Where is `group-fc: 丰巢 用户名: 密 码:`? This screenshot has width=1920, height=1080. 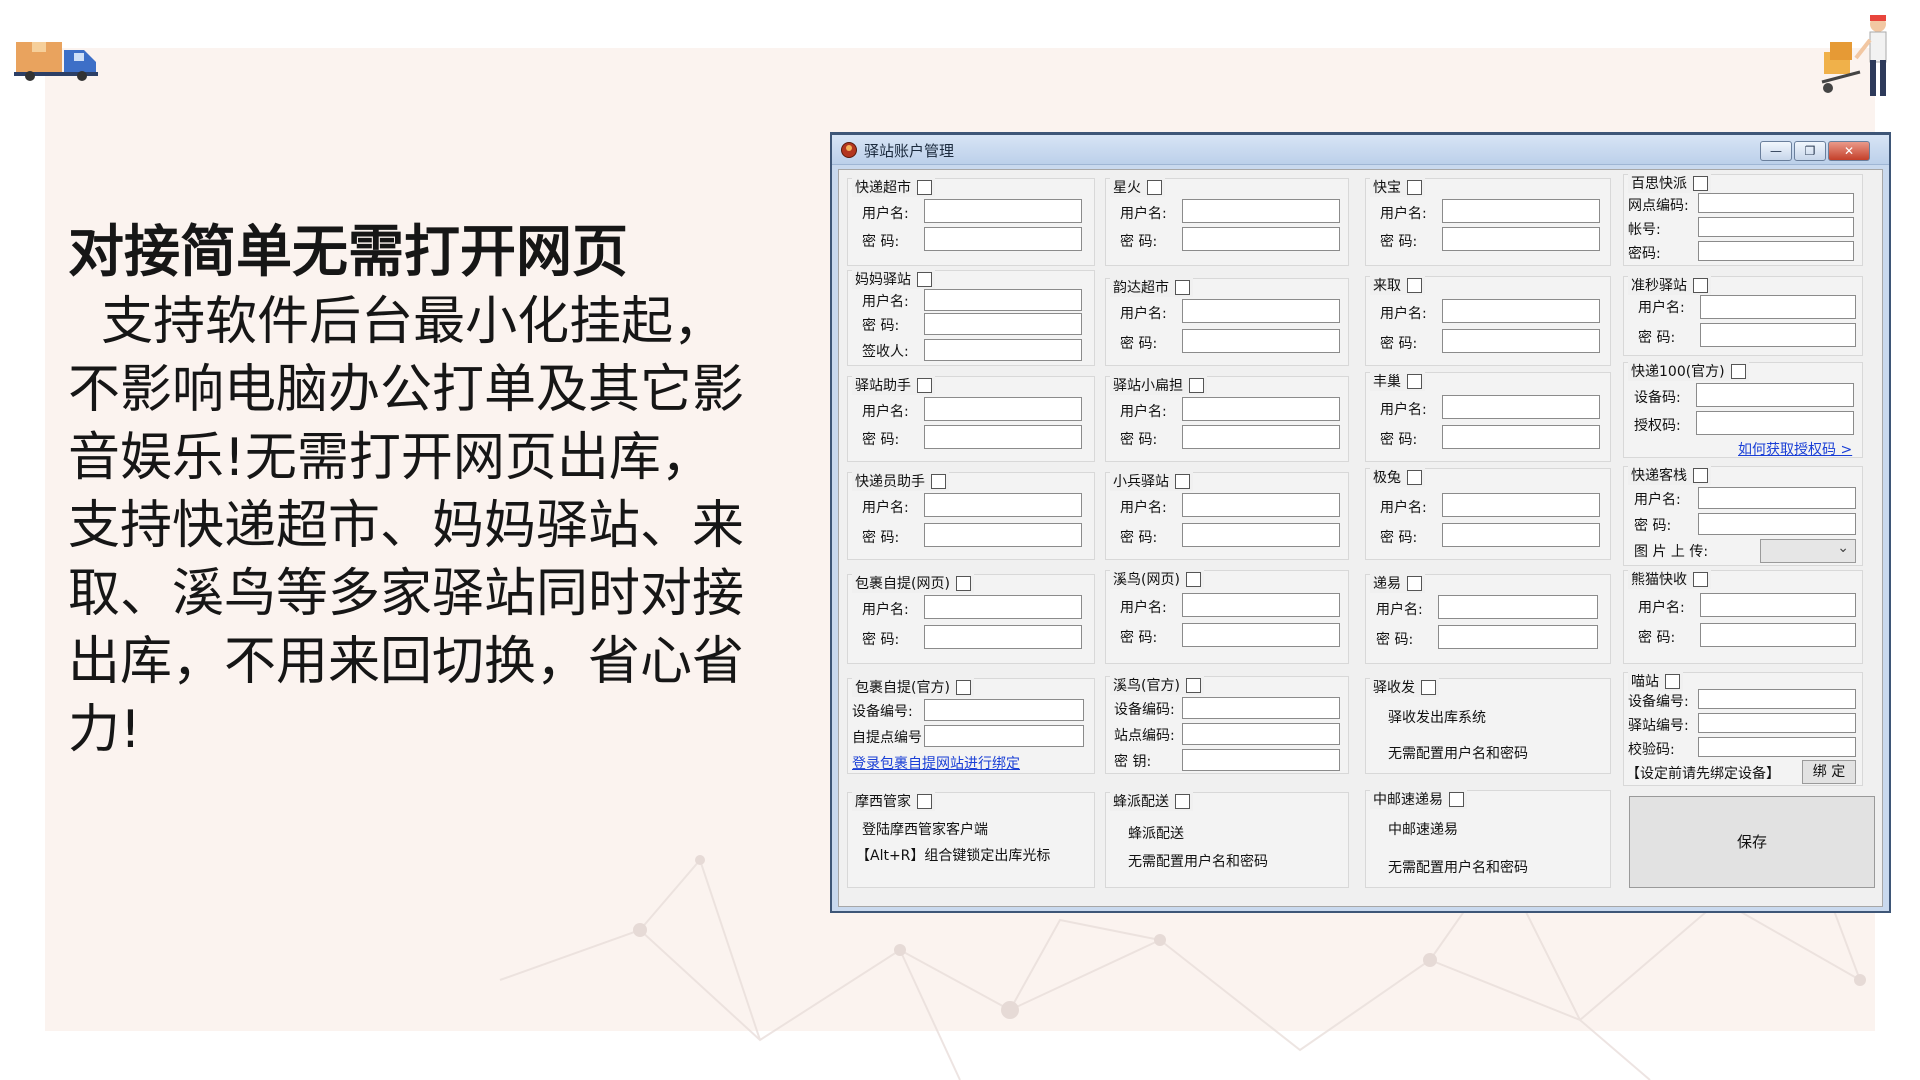 group-fc: 丰巢 用户名: 密 码: is located at coordinates (1488, 416).